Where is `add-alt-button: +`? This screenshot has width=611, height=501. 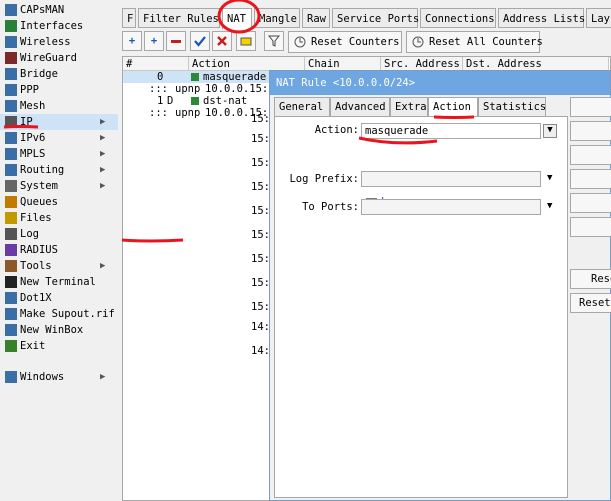
add-alt-button: + is located at coordinates (154, 41).